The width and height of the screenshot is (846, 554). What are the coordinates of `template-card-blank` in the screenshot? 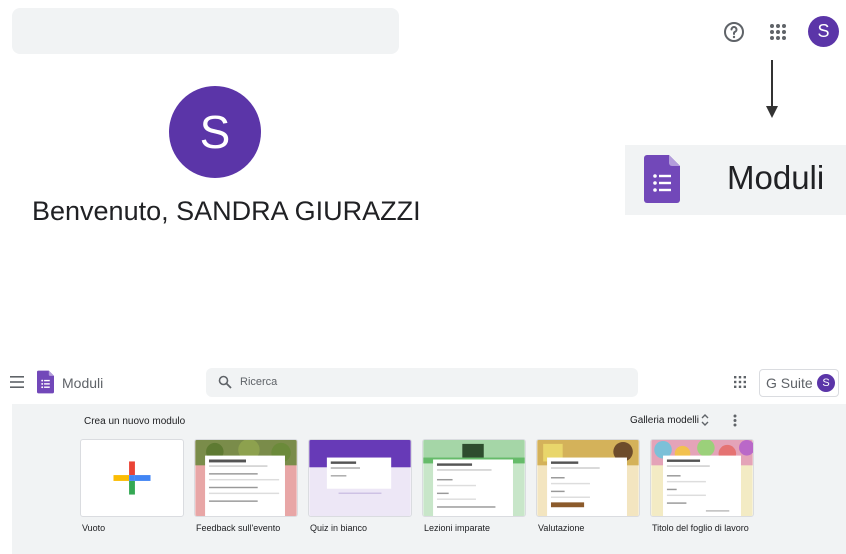 It's located at (132, 478).